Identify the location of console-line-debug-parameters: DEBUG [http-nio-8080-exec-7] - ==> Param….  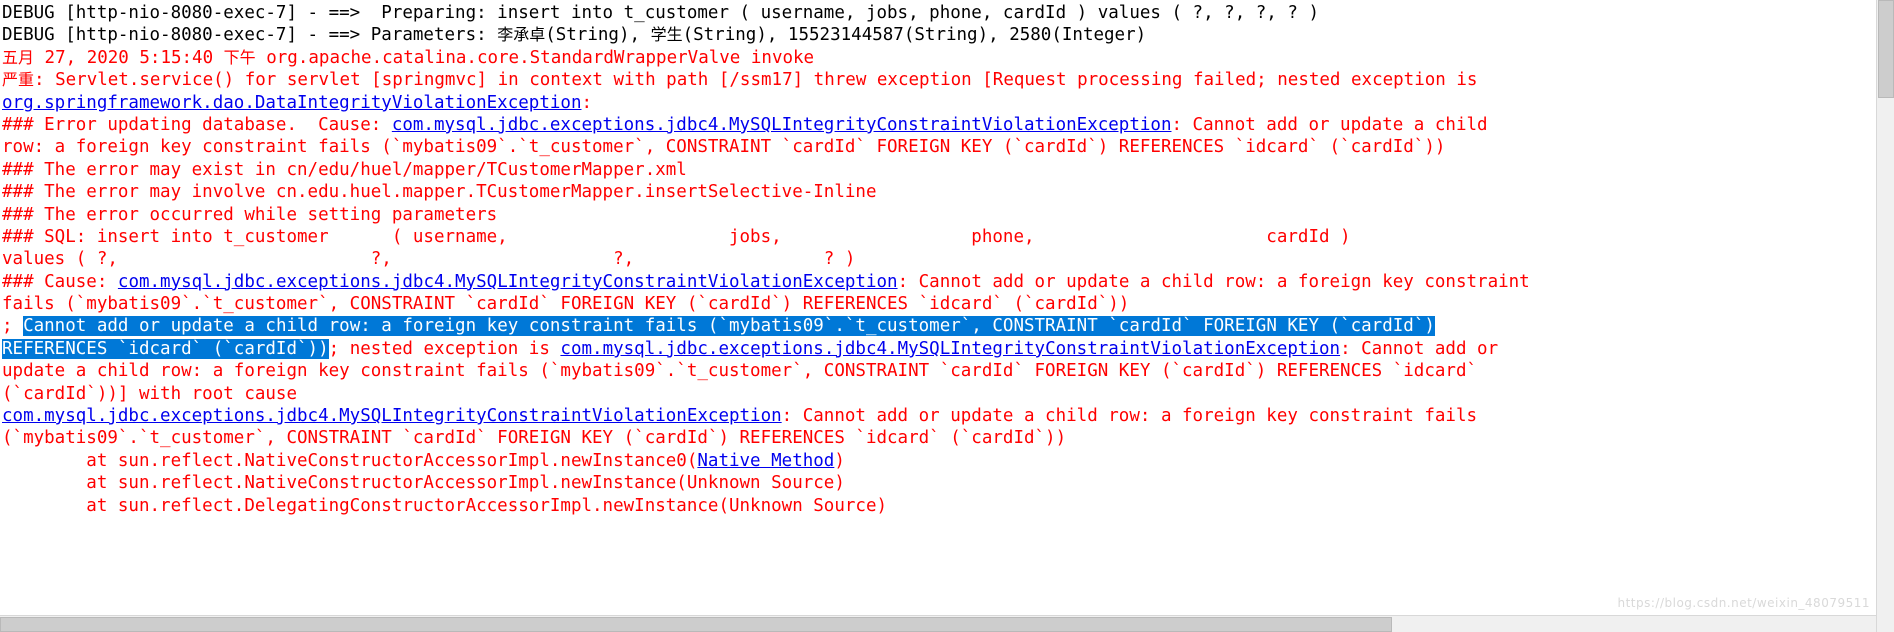
(947, 35).